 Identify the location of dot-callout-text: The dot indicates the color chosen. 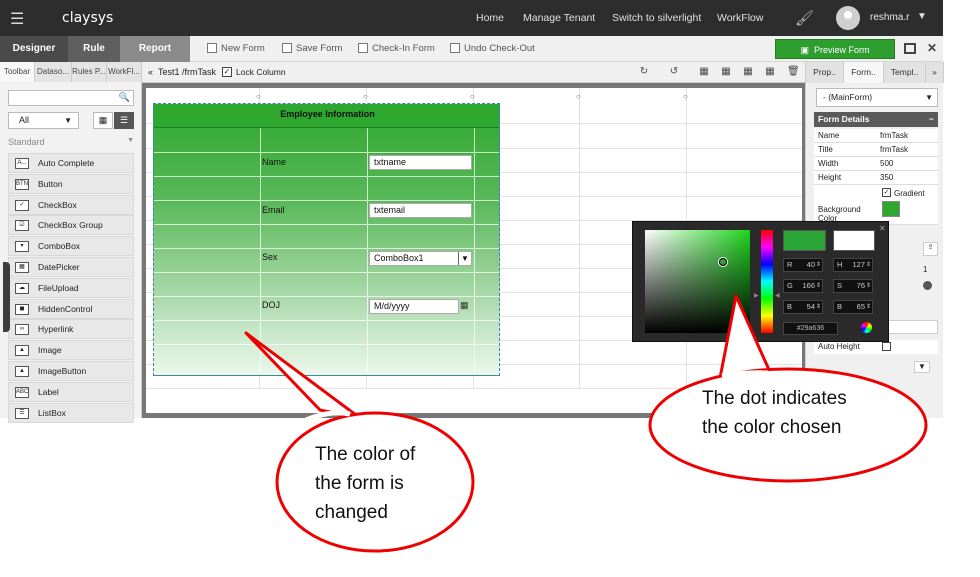
(774, 413).